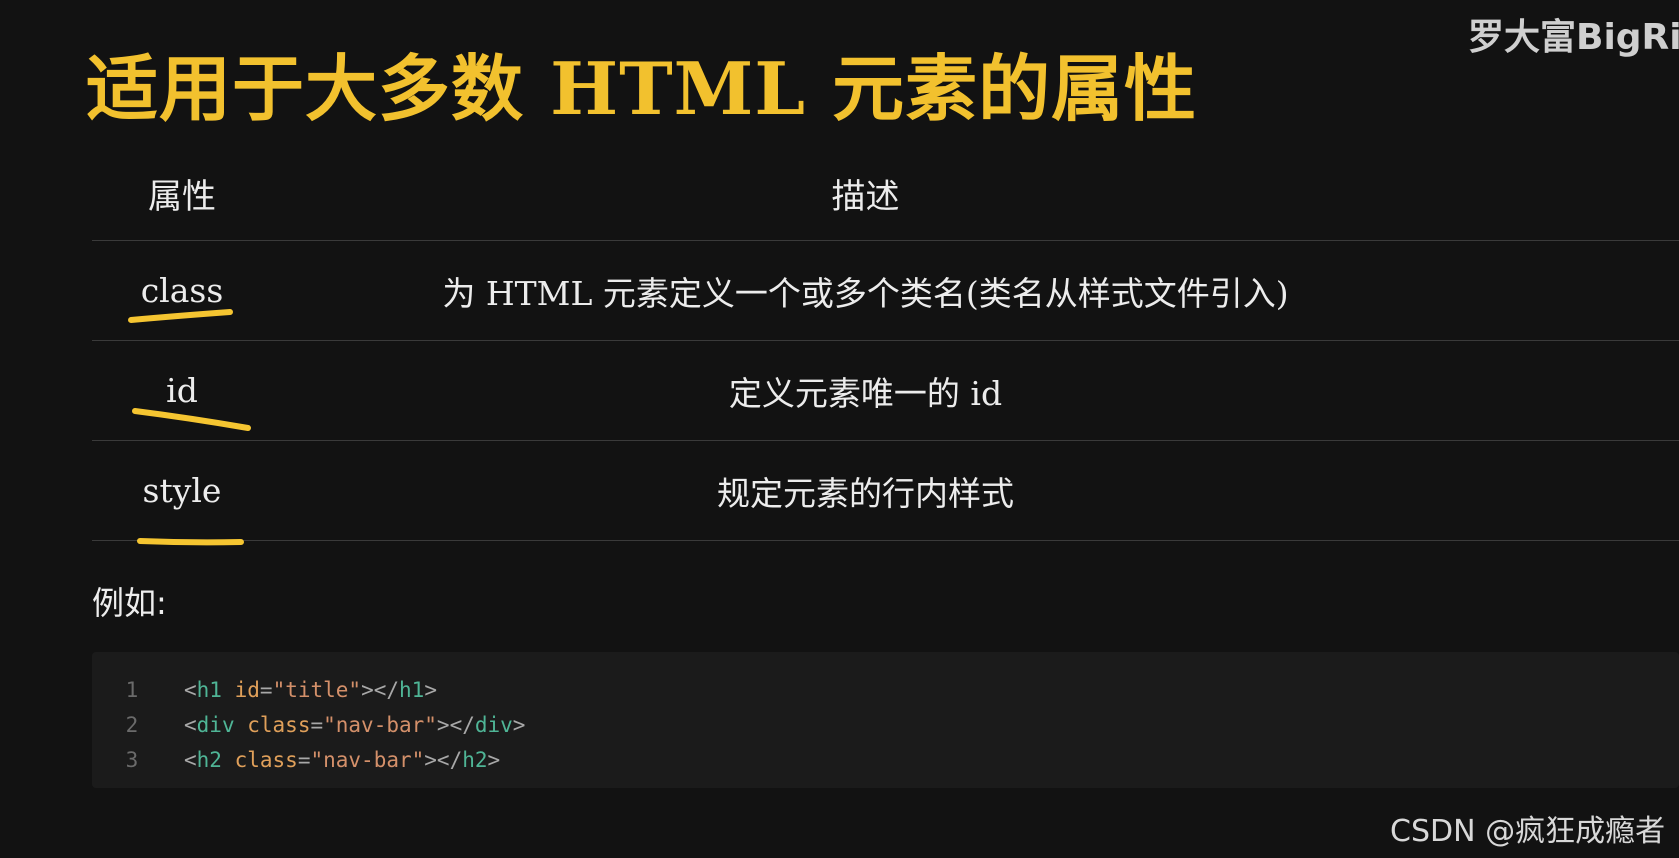  I want to click on code-line: 3 <h2 class="nav-bar"></h2>, so click(885, 759).